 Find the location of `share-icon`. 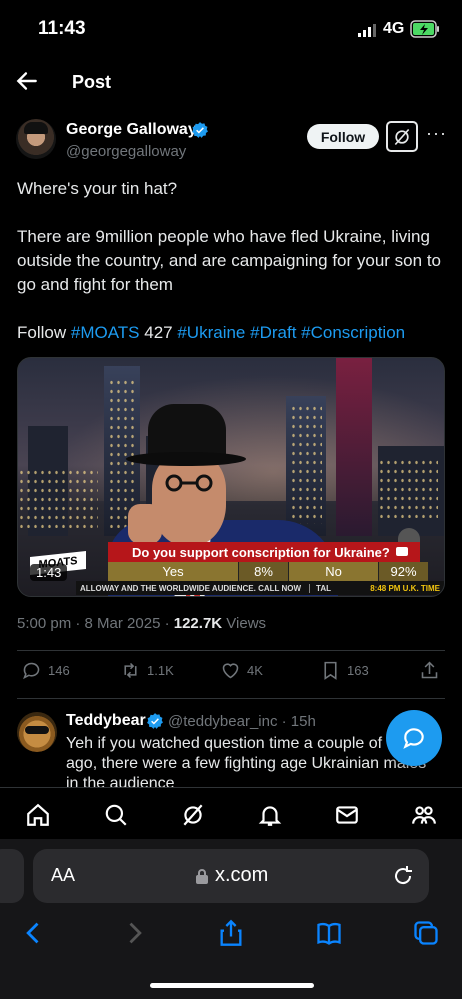

share-icon is located at coordinates (429, 670).